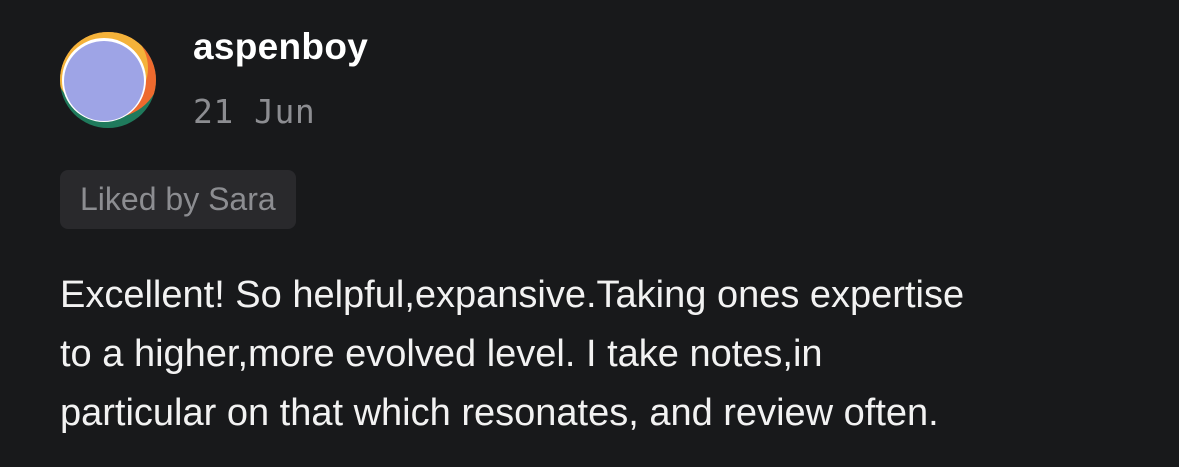 The height and width of the screenshot is (467, 1179). I want to click on avatar-image-icon, so click(108, 80).